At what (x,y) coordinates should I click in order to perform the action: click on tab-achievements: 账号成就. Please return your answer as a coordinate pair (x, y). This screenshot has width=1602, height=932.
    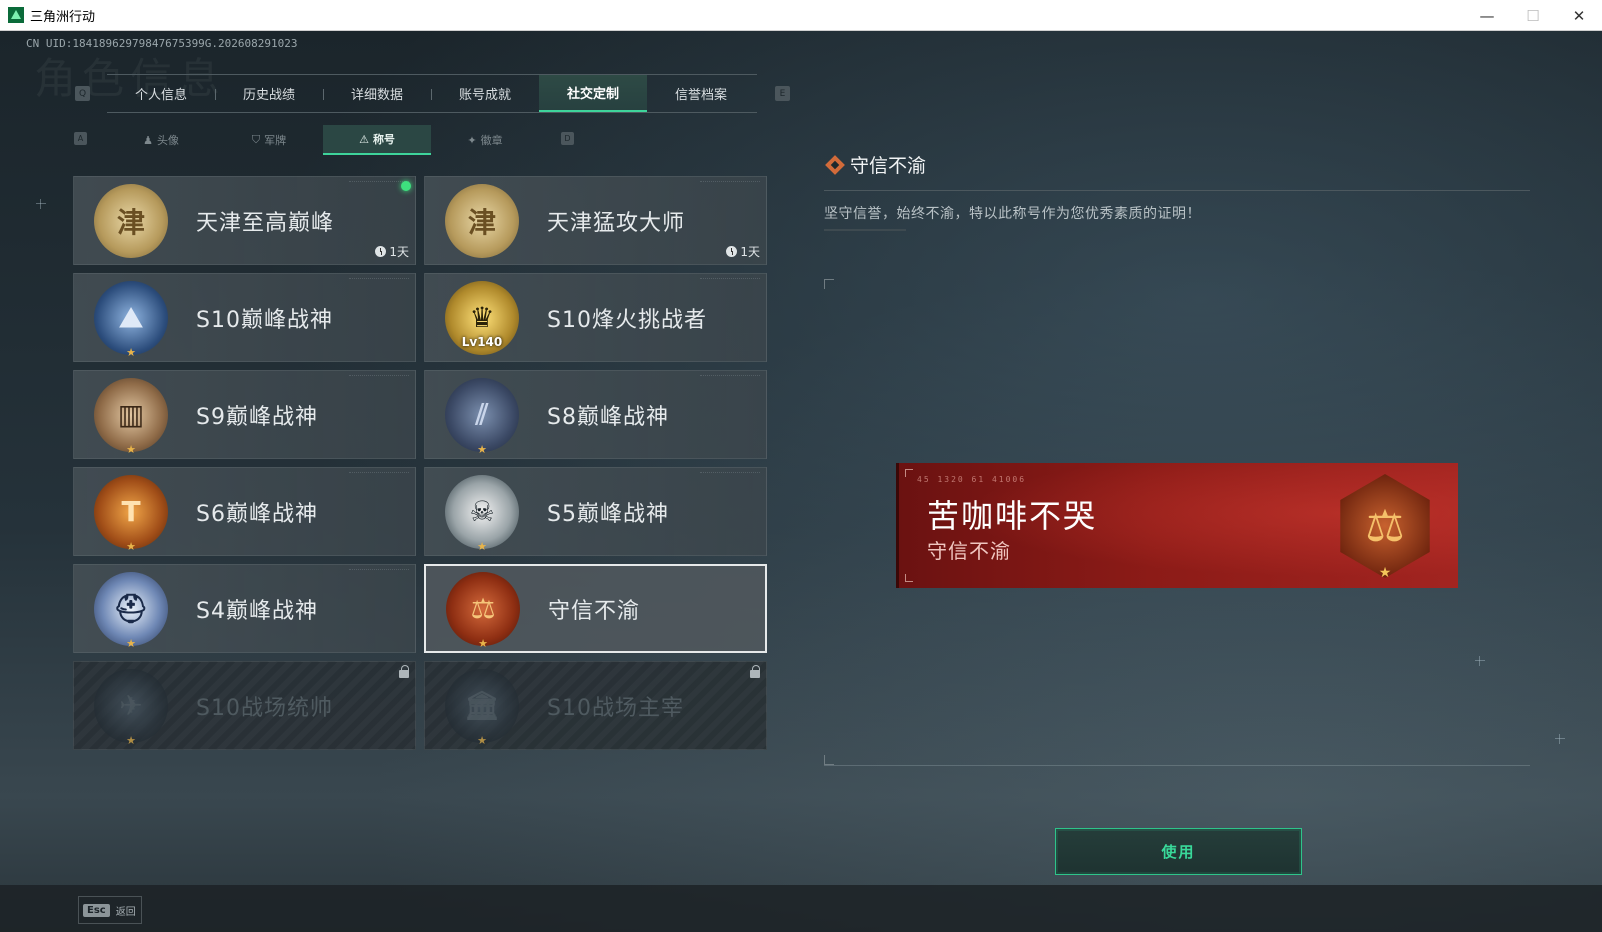
    Looking at the image, I should click on (485, 93).